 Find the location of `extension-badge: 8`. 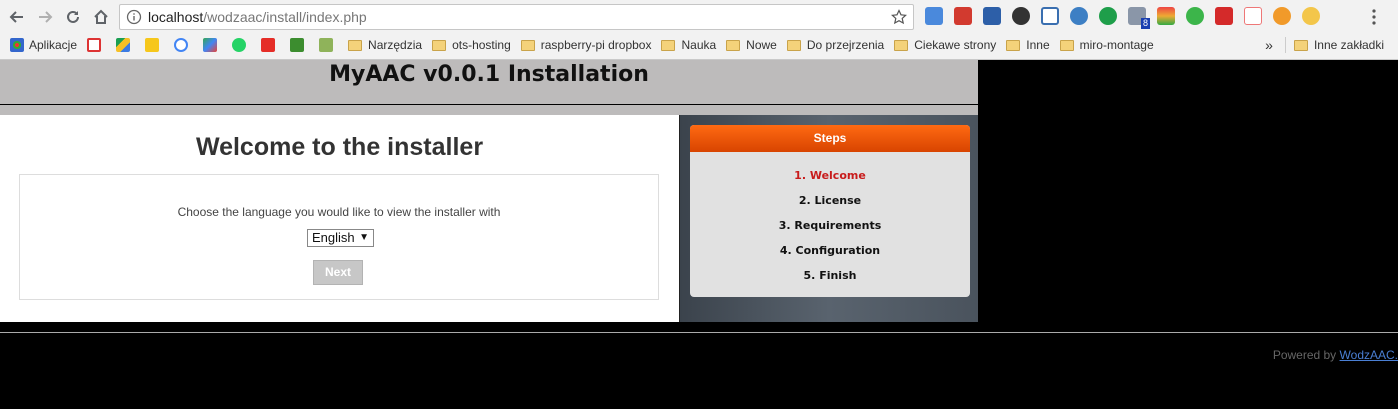

extension-badge: 8 is located at coordinates (1145, 23).